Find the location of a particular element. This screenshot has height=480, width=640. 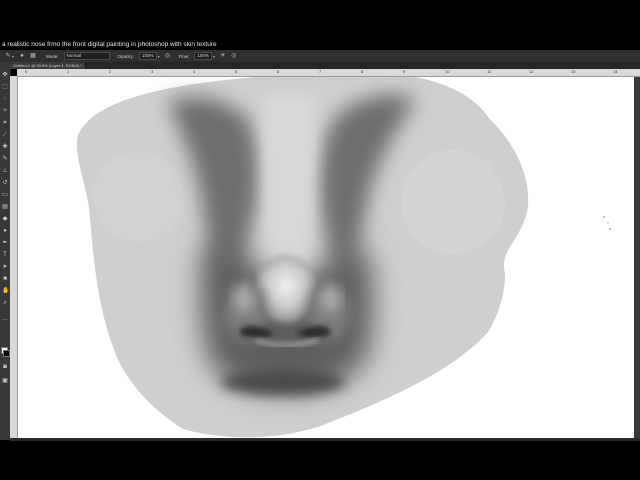

eyedropper-tool-icon: ⁄ is located at coordinates (5, 135).